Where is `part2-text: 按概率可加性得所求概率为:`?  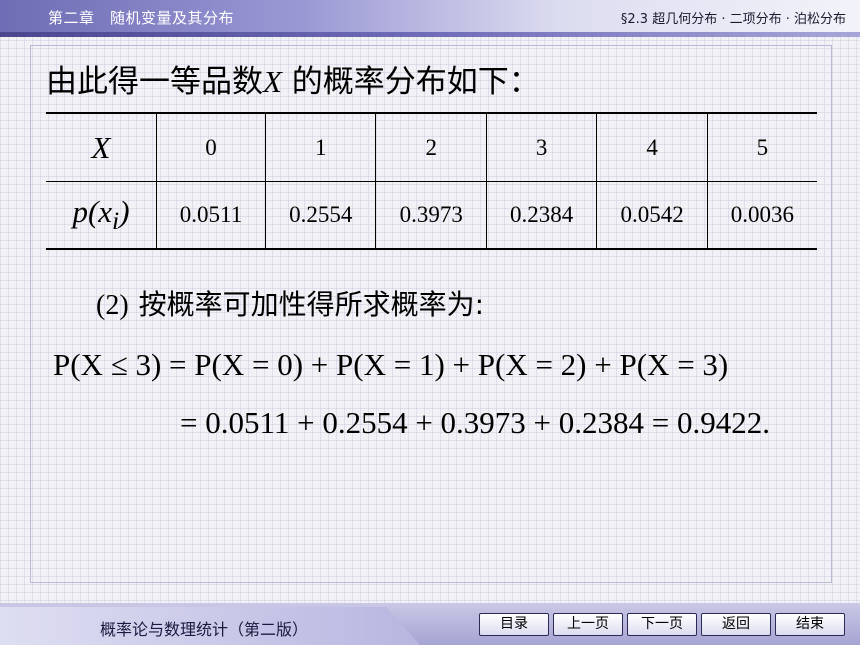 part2-text: 按概率可加性得所求概率为: is located at coordinates (311, 304).